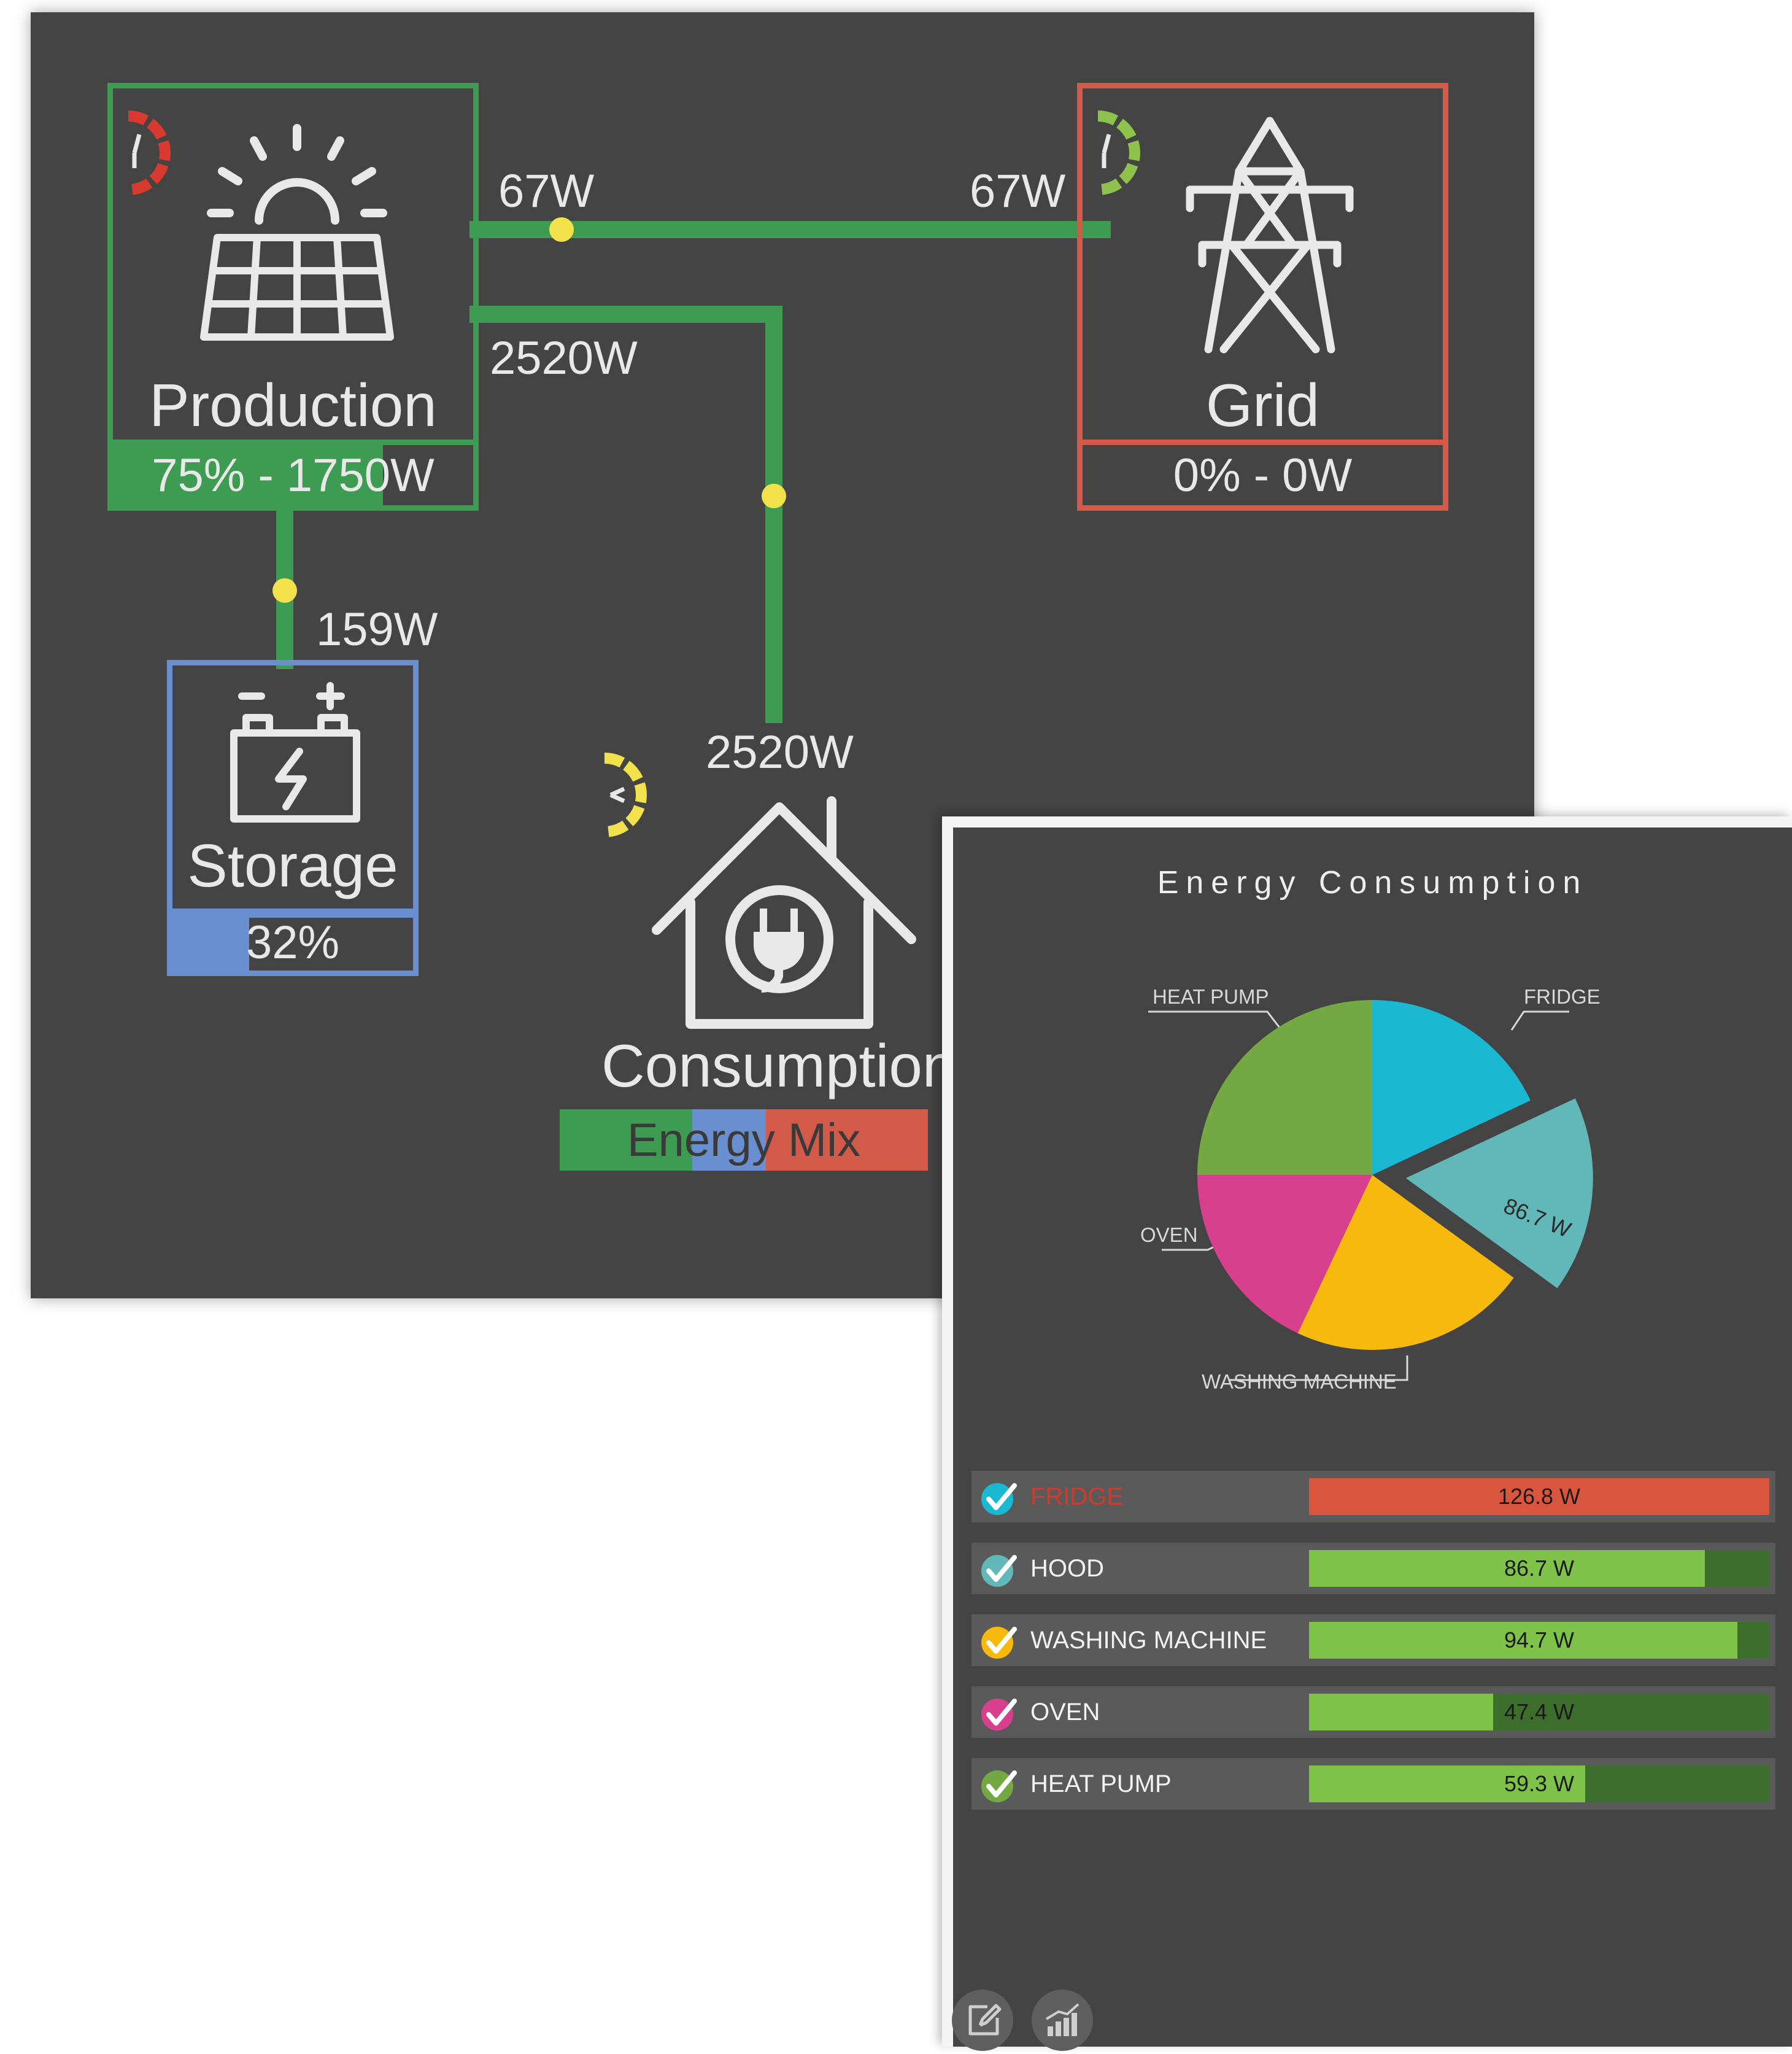  I want to click on grid-label: Grid, so click(1262, 405).